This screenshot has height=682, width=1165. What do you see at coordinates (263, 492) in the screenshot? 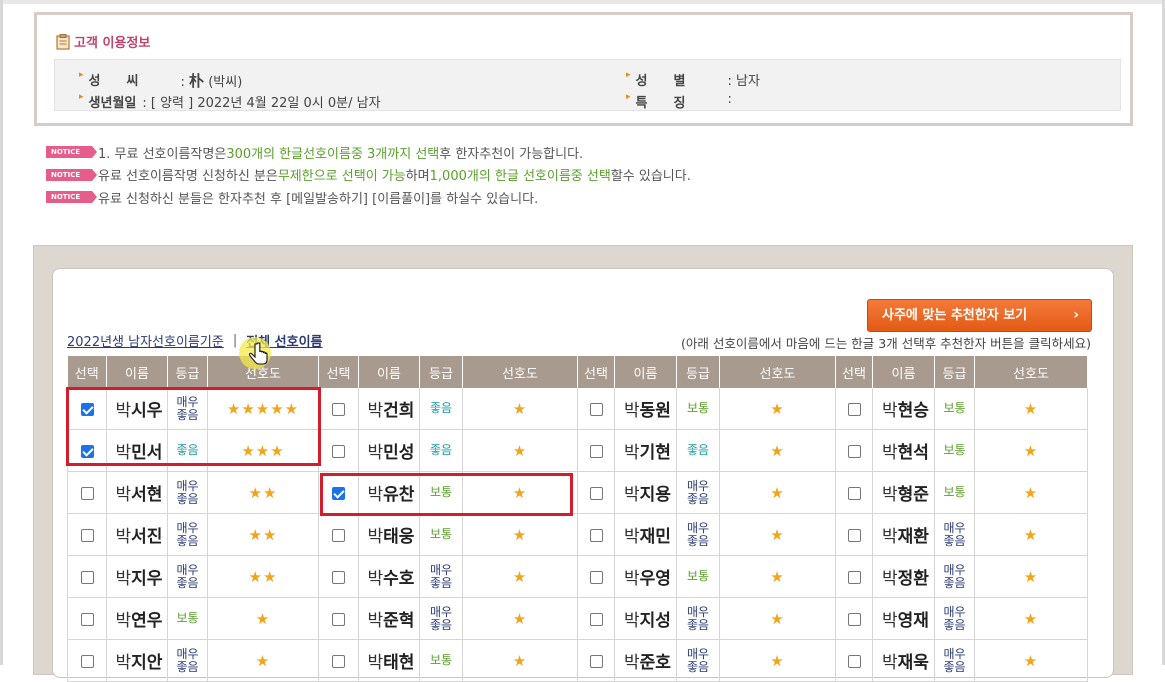
I see `preference-cell: ★★` at bounding box center [263, 492].